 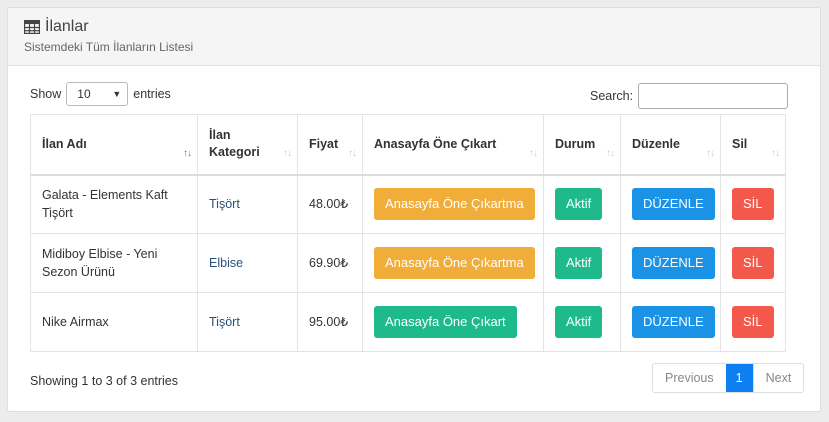 What do you see at coordinates (109, 47) in the screenshot?
I see `page-subtitle: Sistemdeki Tüm İlanların Listesi` at bounding box center [109, 47].